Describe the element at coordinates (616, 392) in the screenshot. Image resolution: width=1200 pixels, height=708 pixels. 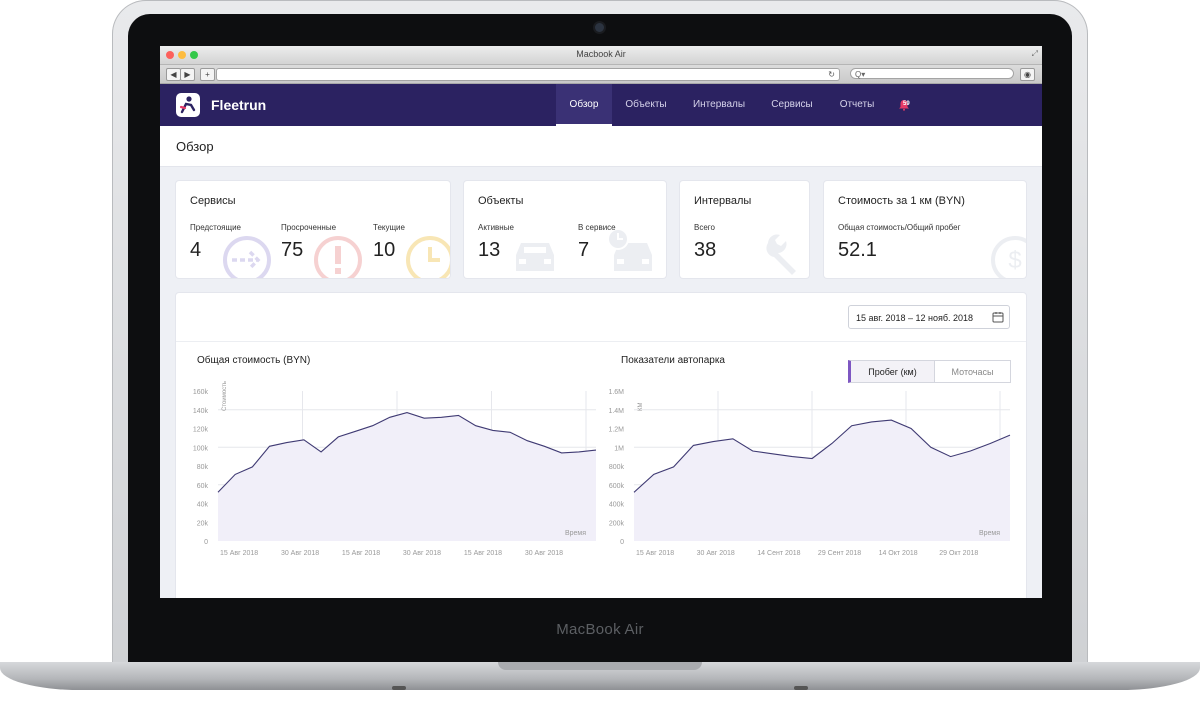
I see `y-tick-label: 1.6M` at that location.